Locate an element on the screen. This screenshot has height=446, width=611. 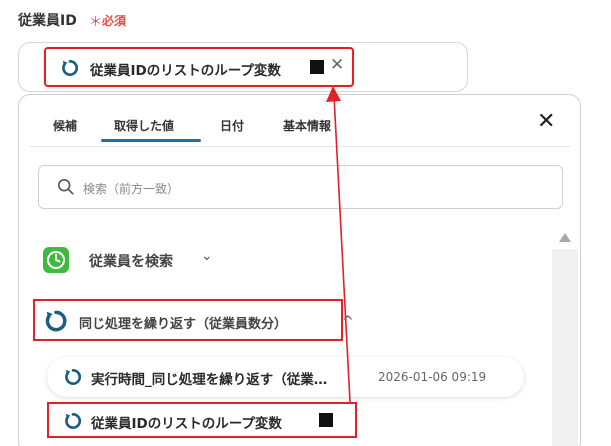
chevron-down-icon: ⌄ is located at coordinates (207, 256).